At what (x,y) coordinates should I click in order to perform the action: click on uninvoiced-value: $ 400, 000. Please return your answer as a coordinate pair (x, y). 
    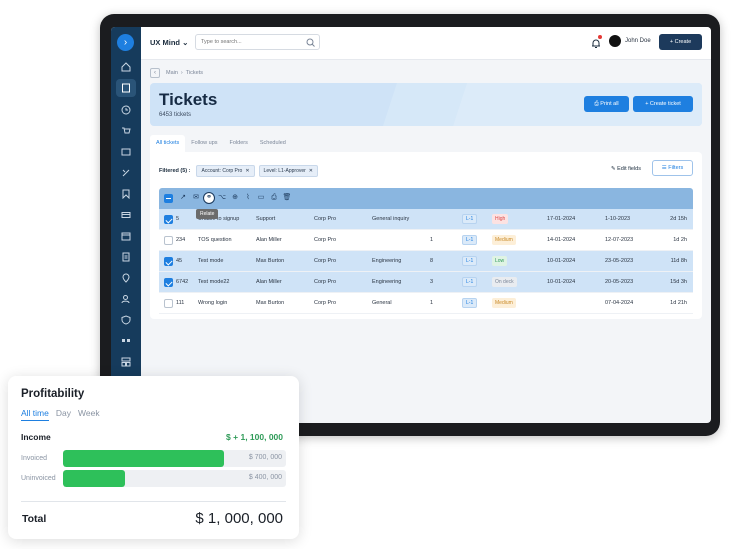
    Looking at the image, I should click on (265, 477).